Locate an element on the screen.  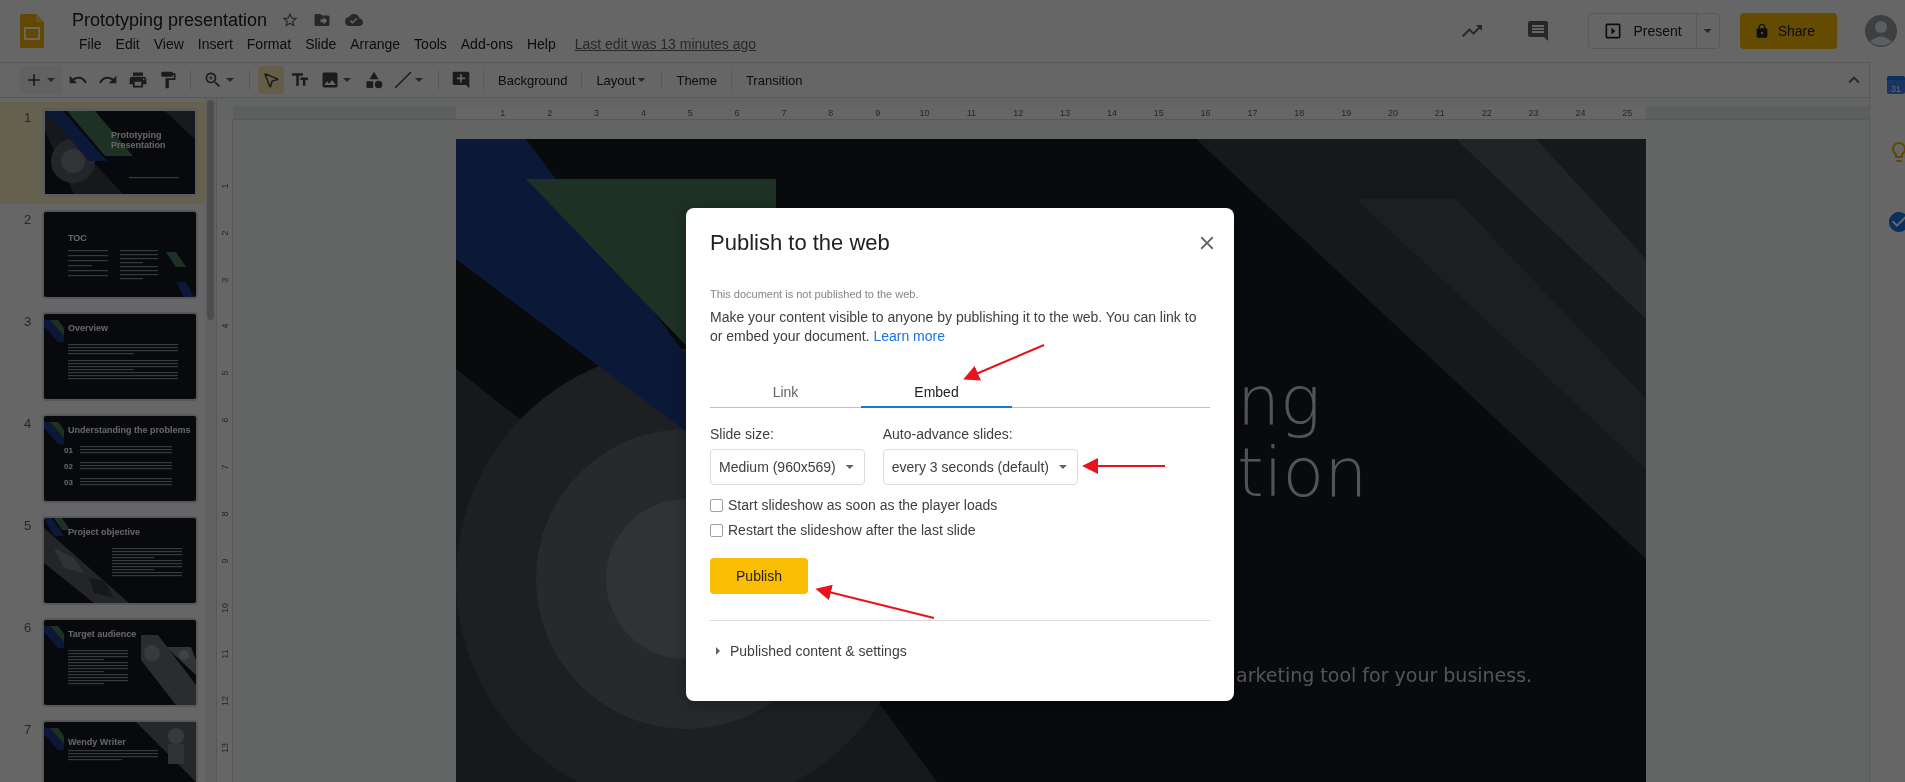
publish-status: This document is not published to the web. is located at coordinates (815, 294).